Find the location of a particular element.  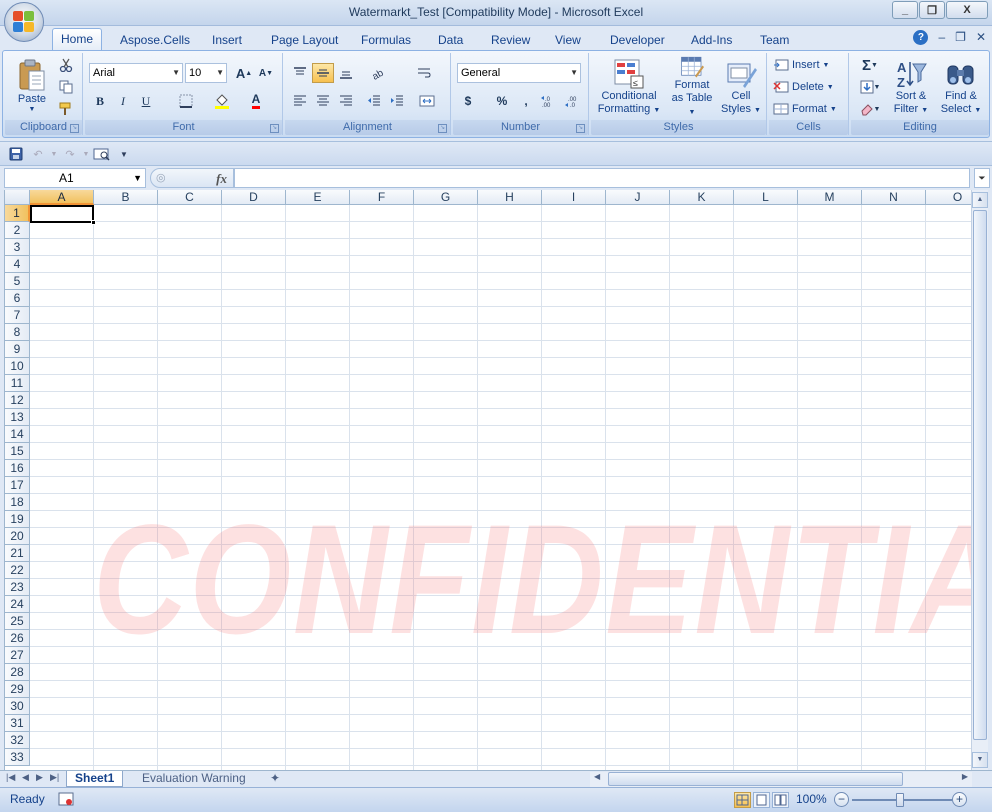

row-header: 10 is located at coordinates (17, 366).